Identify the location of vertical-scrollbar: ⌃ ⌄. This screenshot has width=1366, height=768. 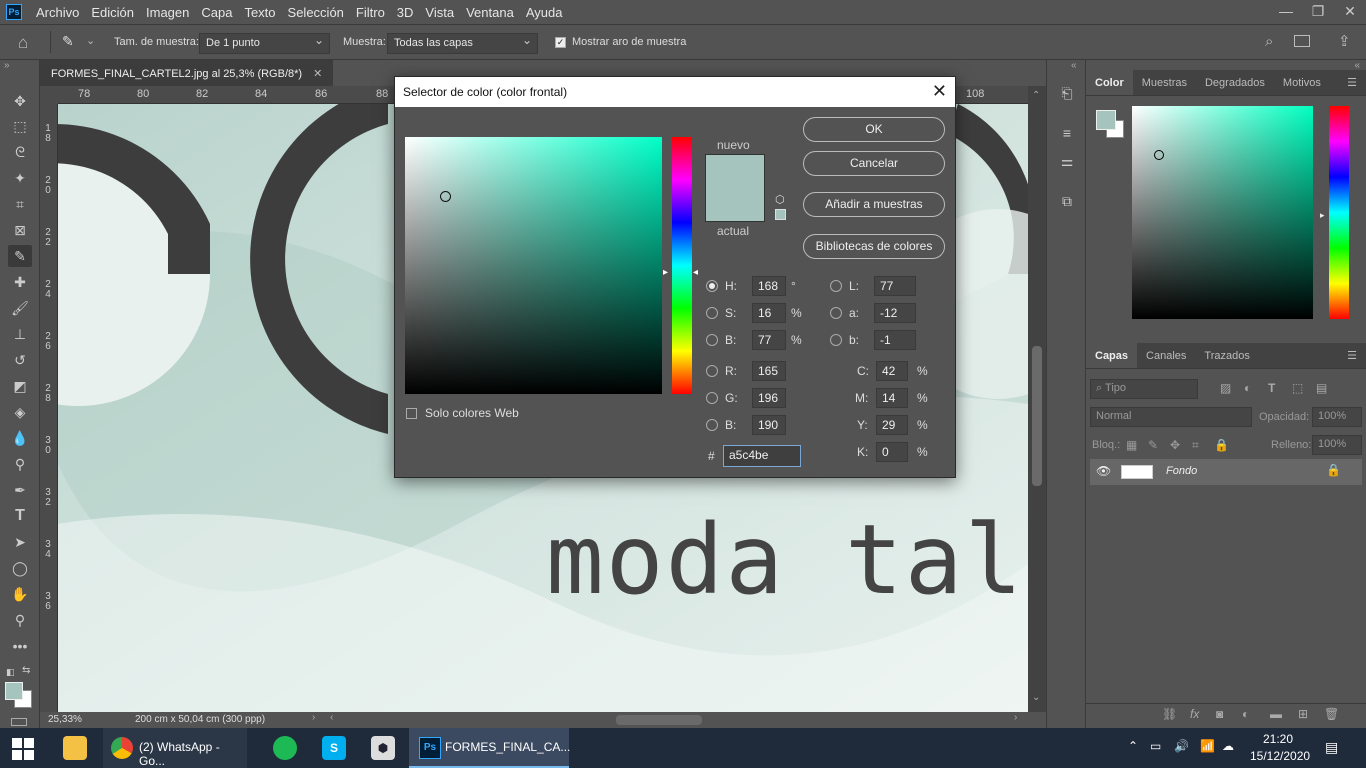
(1037, 399).